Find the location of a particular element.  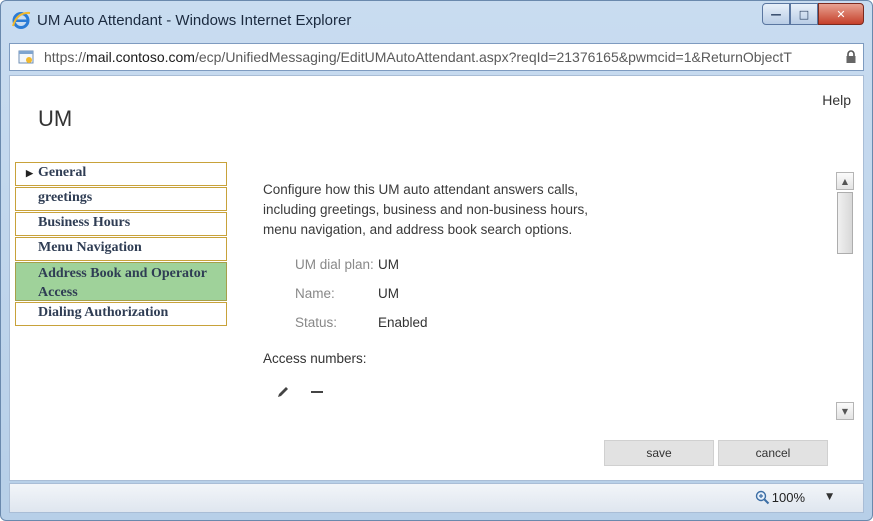

window-controls: — □ ✕ is located at coordinates (813, 14).